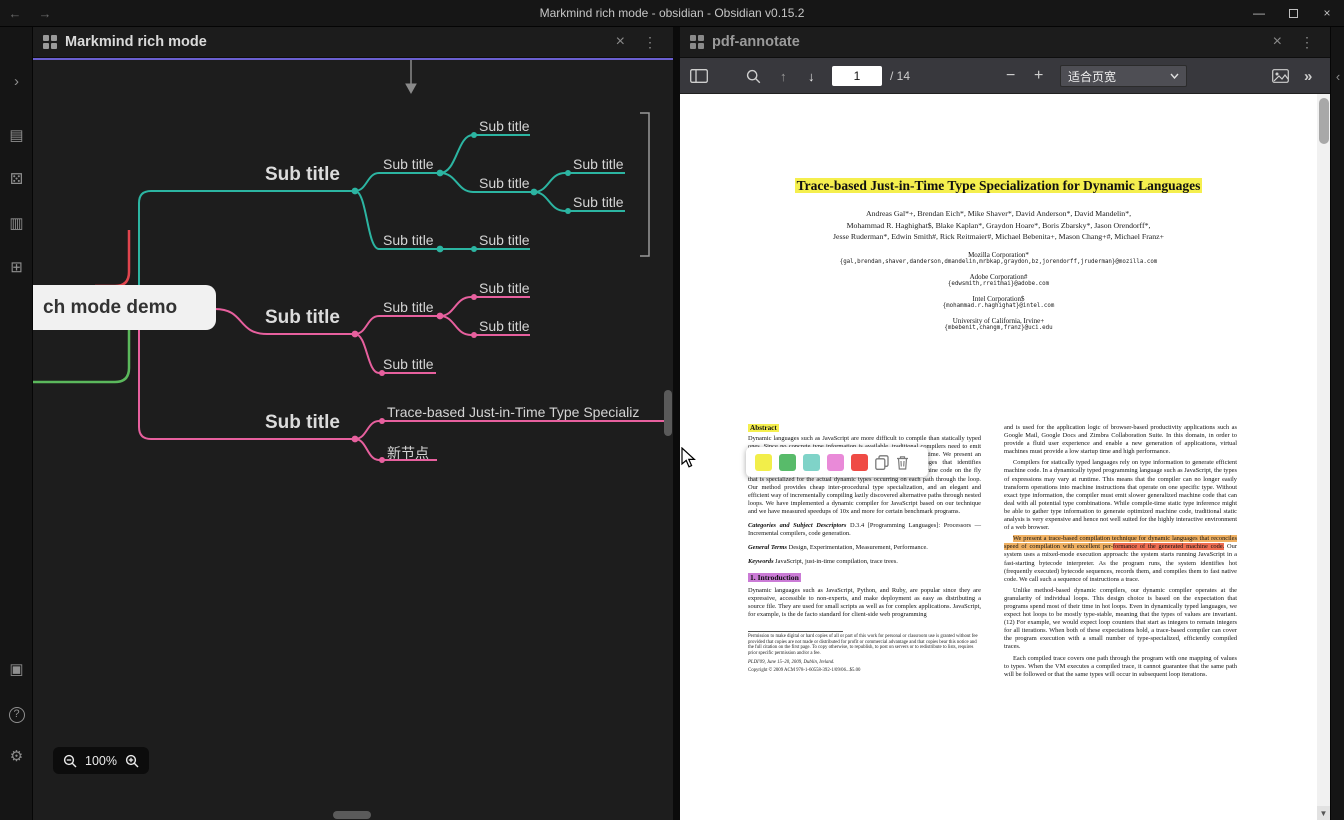  What do you see at coordinates (1092, 76) in the screenshot?
I see `zoom-mode-value: 适合页宽` at bounding box center [1092, 76].